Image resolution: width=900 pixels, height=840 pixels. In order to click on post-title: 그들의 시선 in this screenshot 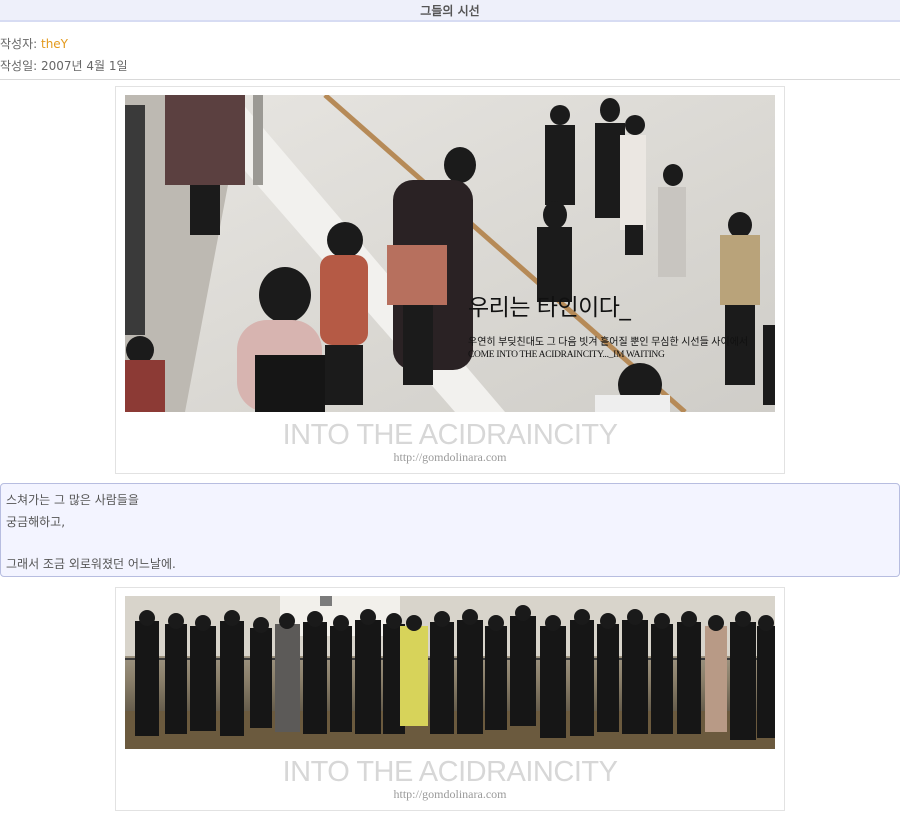, I will do `click(450, 11)`.